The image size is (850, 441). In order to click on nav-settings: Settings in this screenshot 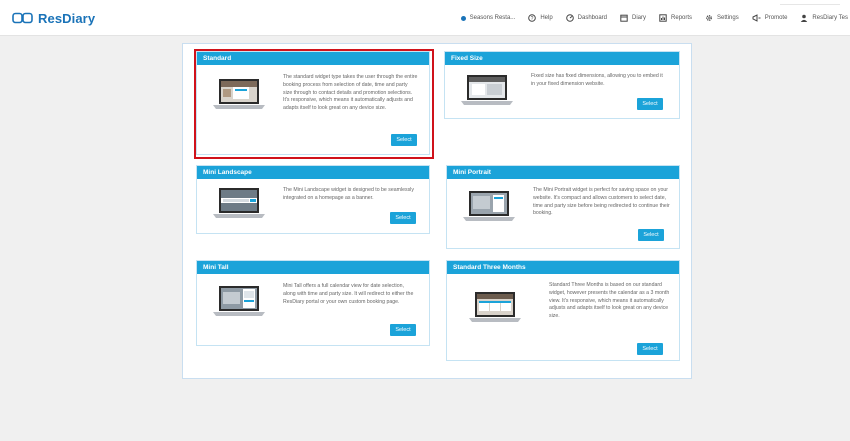, I will do `click(722, 18)`.